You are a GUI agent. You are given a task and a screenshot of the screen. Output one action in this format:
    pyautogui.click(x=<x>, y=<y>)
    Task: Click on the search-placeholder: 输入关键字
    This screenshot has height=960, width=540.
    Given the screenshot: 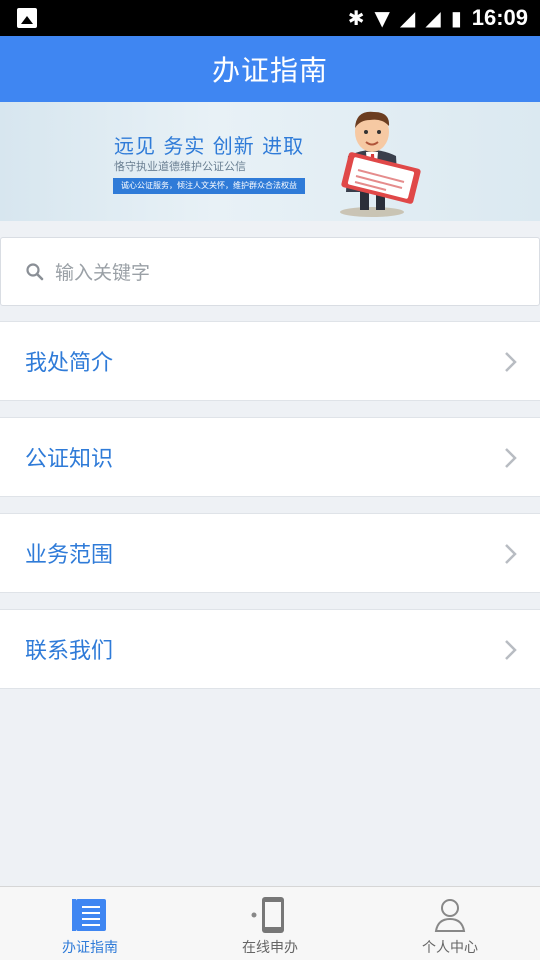 What is the action you would take?
    pyautogui.click(x=103, y=273)
    